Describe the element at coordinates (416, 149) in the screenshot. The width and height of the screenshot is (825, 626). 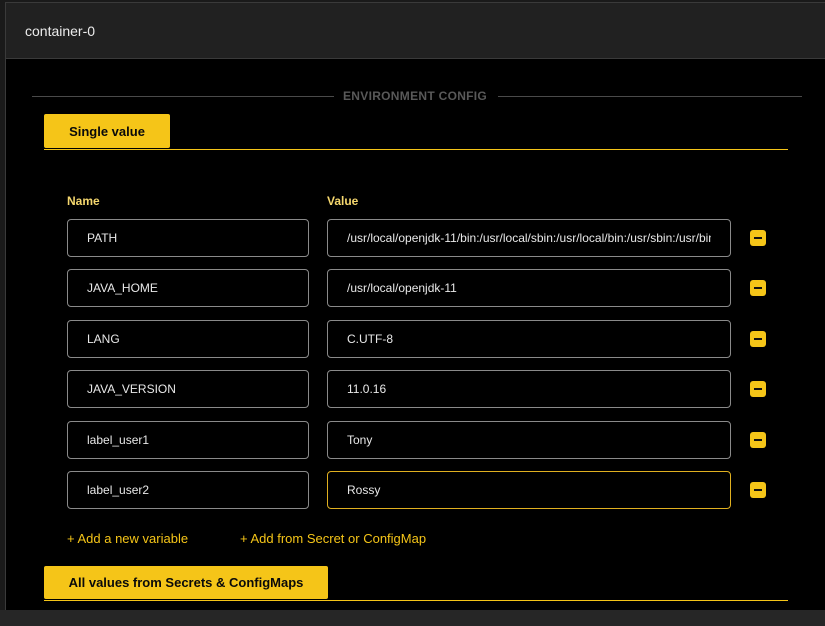
I see `tab-single-value-underline` at that location.